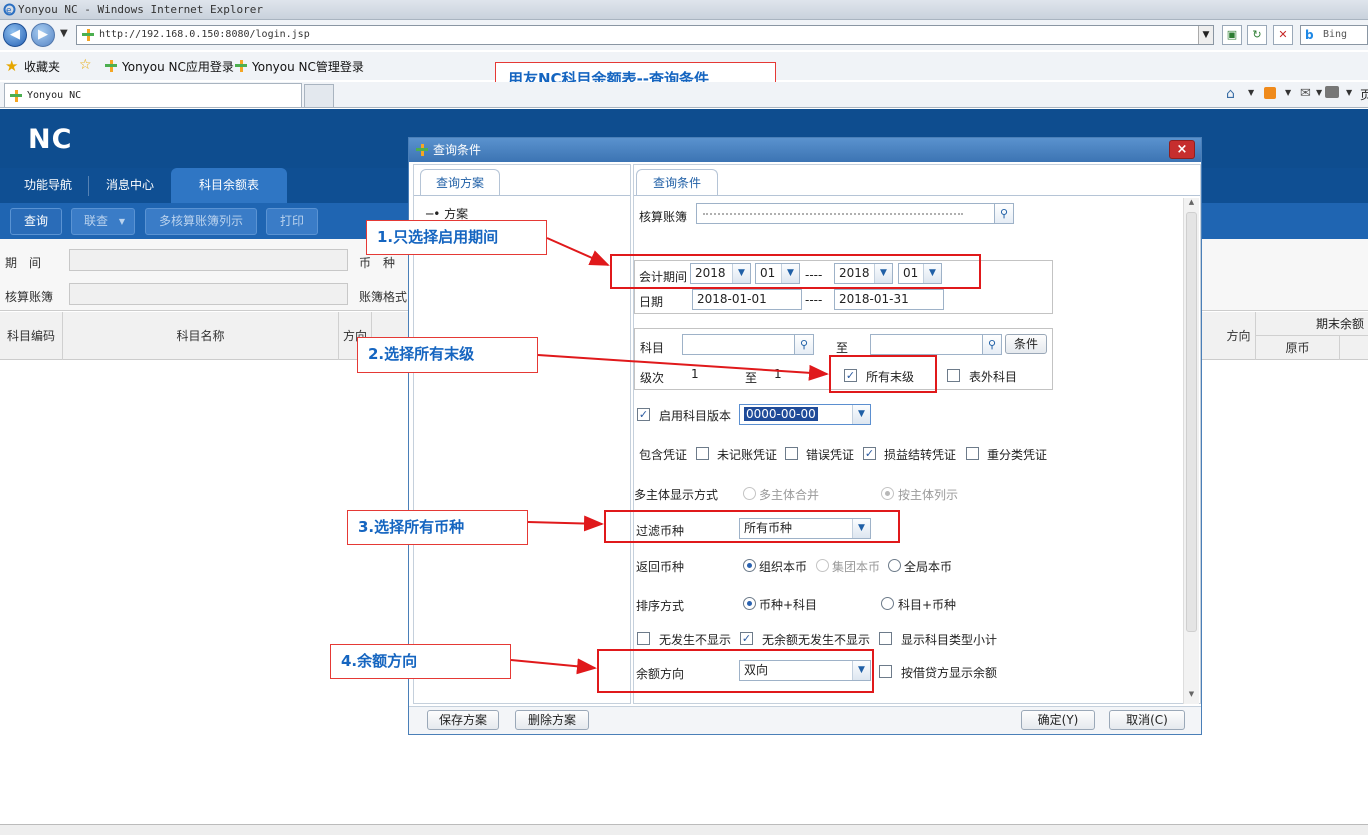 The image size is (1368, 835). I want to click on multi-book-button: 多核算账簿列示, so click(201, 221).